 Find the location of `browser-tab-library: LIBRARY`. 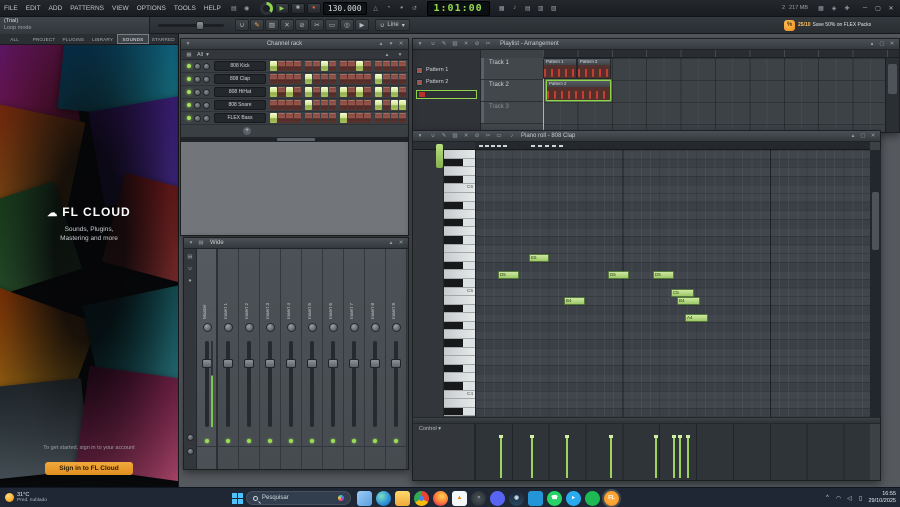

browser-tab-library: LIBRARY is located at coordinates (102, 39).